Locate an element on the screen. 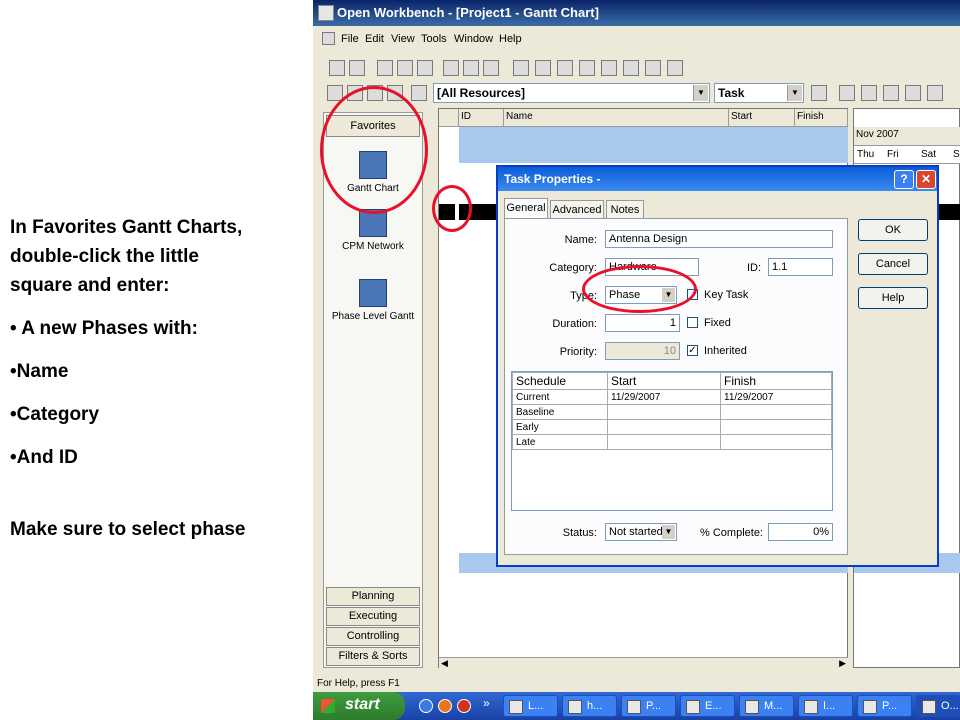 Image resolution: width=960 pixels, height=720 pixels. filters-sorts-button: Filters & Sorts is located at coordinates (373, 656).